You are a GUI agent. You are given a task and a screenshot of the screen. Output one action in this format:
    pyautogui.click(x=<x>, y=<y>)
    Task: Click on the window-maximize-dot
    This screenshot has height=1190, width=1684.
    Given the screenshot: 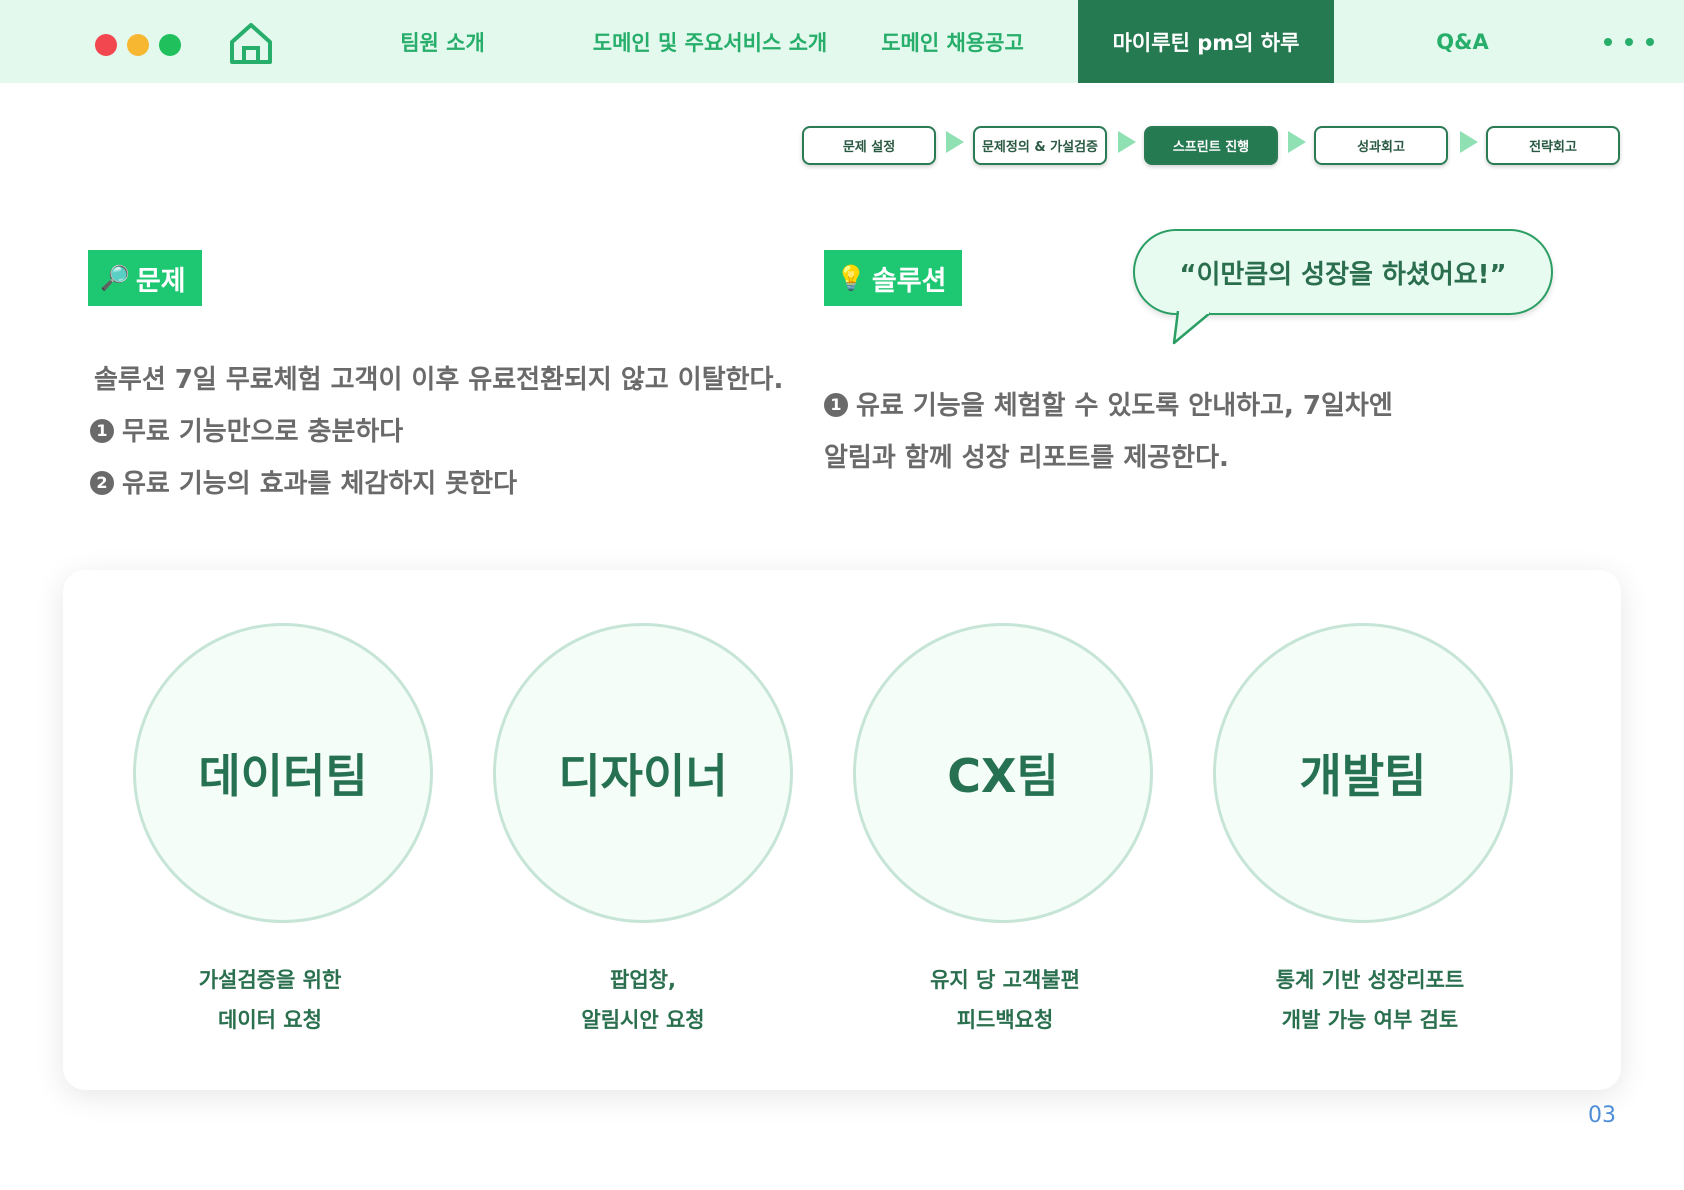 What is the action you would take?
    pyautogui.click(x=170, y=45)
    